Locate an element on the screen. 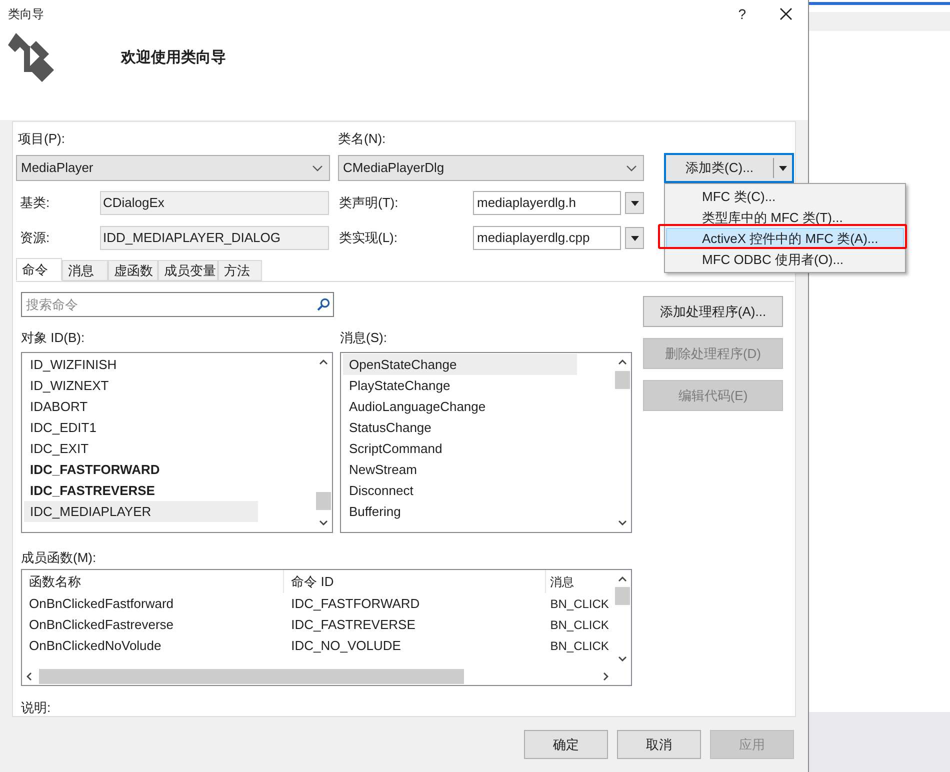 Image resolution: width=950 pixels, height=772 pixels. table-cell-text: OnBnClickedFastforward is located at coordinates (101, 603).